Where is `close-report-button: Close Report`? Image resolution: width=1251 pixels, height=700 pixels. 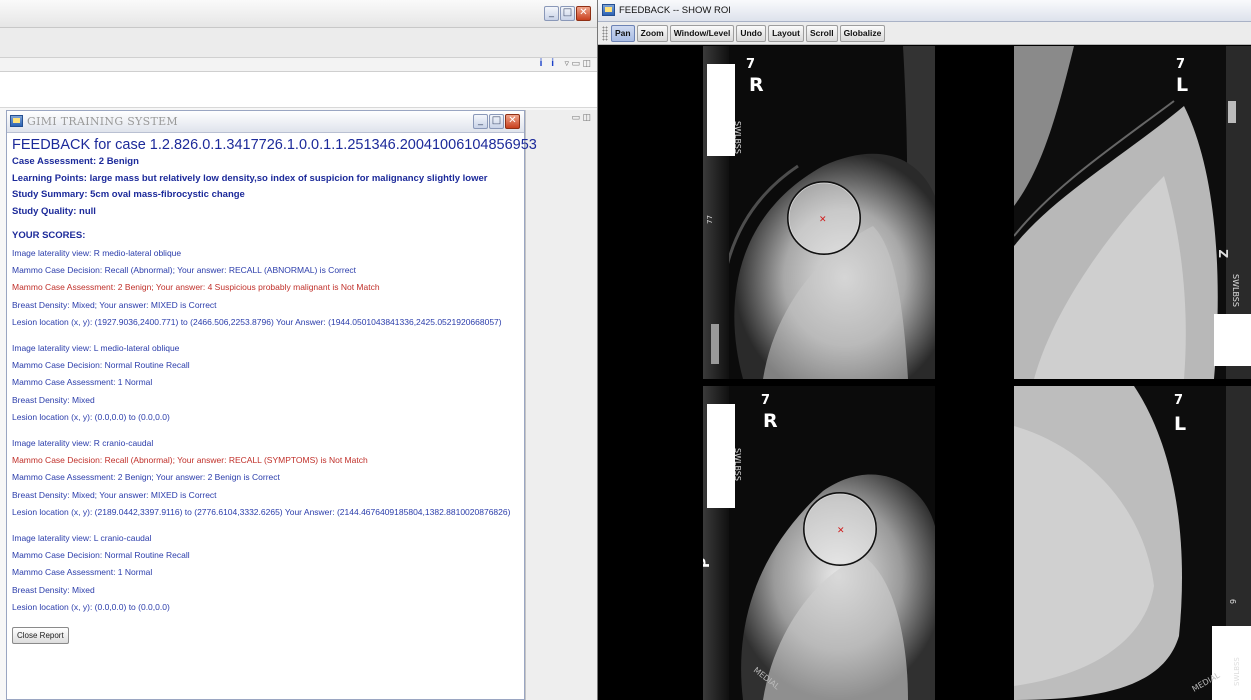 close-report-button: Close Report is located at coordinates (40, 635).